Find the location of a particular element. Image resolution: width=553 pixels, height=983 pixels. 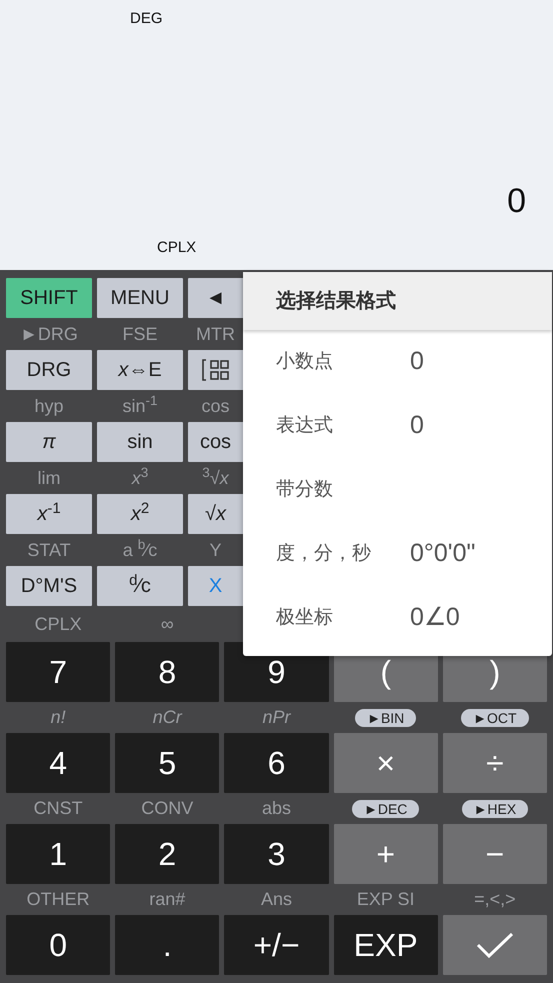

calculator-key: DRG is located at coordinates (49, 370).